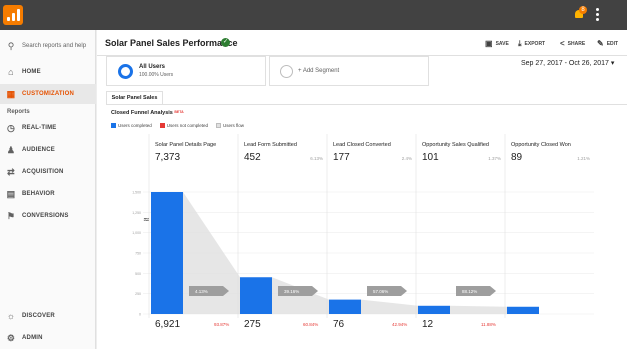 This screenshot has width=627, height=349. Describe the element at coordinates (341, 157) in the screenshot. I see `step-value: 177` at that location.